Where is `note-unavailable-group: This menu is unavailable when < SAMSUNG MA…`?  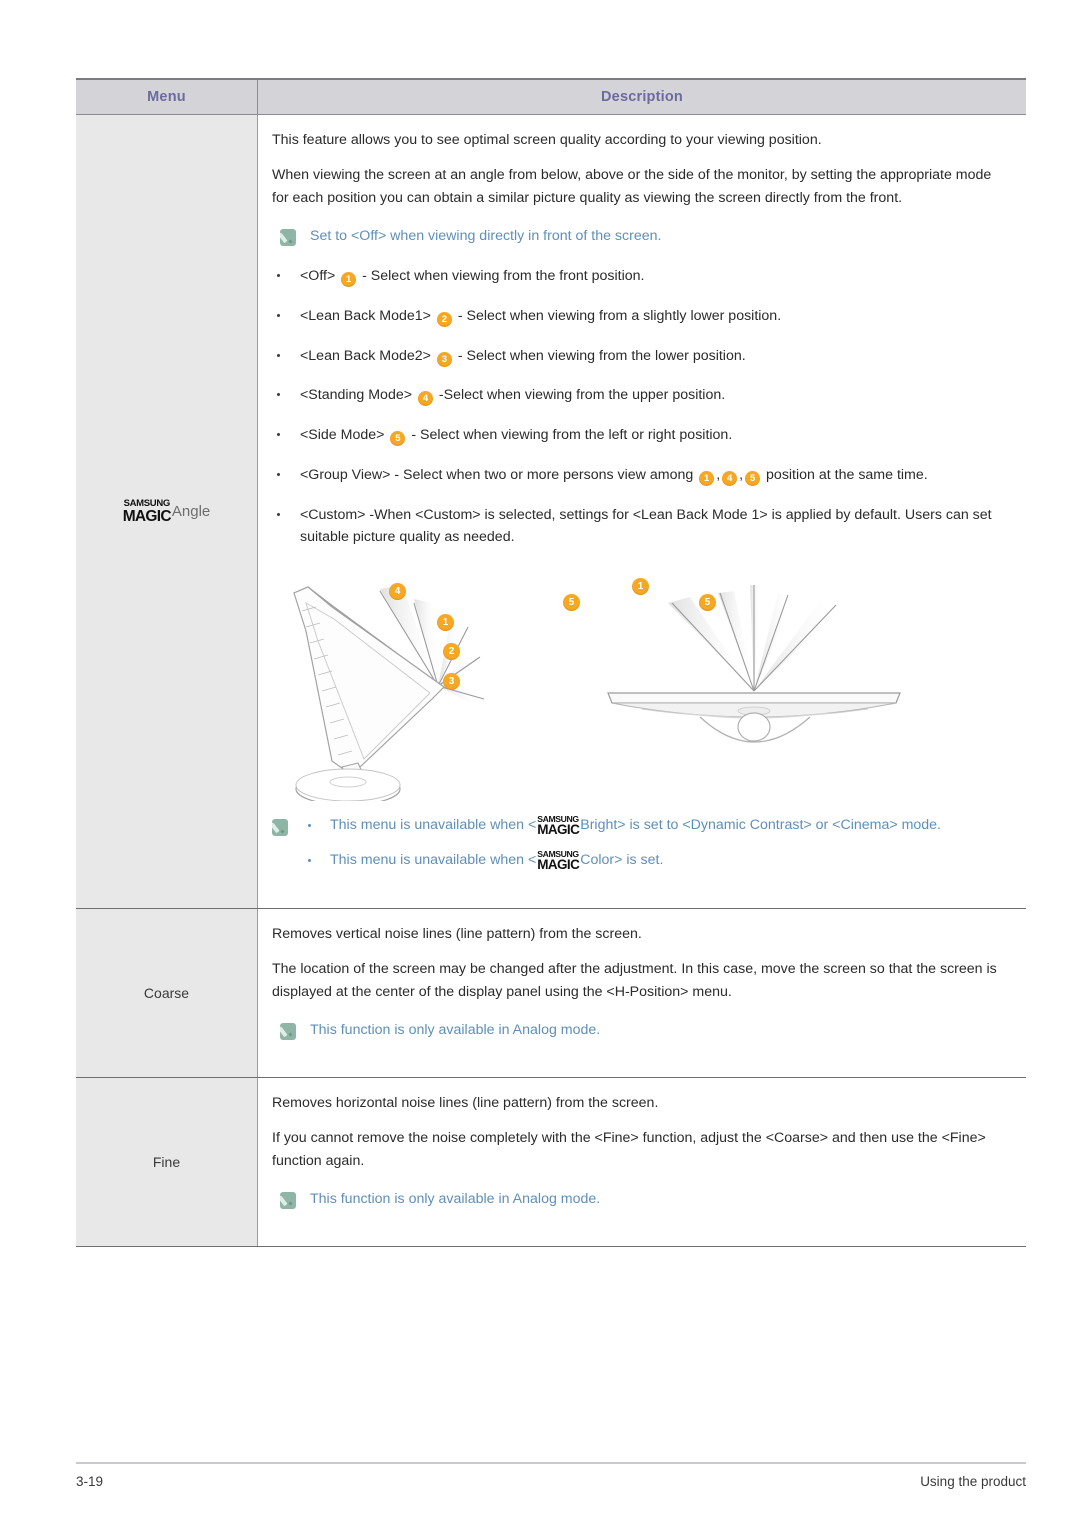
note-unavailable-group: This menu is unavailable when < SAMSUNG MA… is located at coordinates (638, 843).